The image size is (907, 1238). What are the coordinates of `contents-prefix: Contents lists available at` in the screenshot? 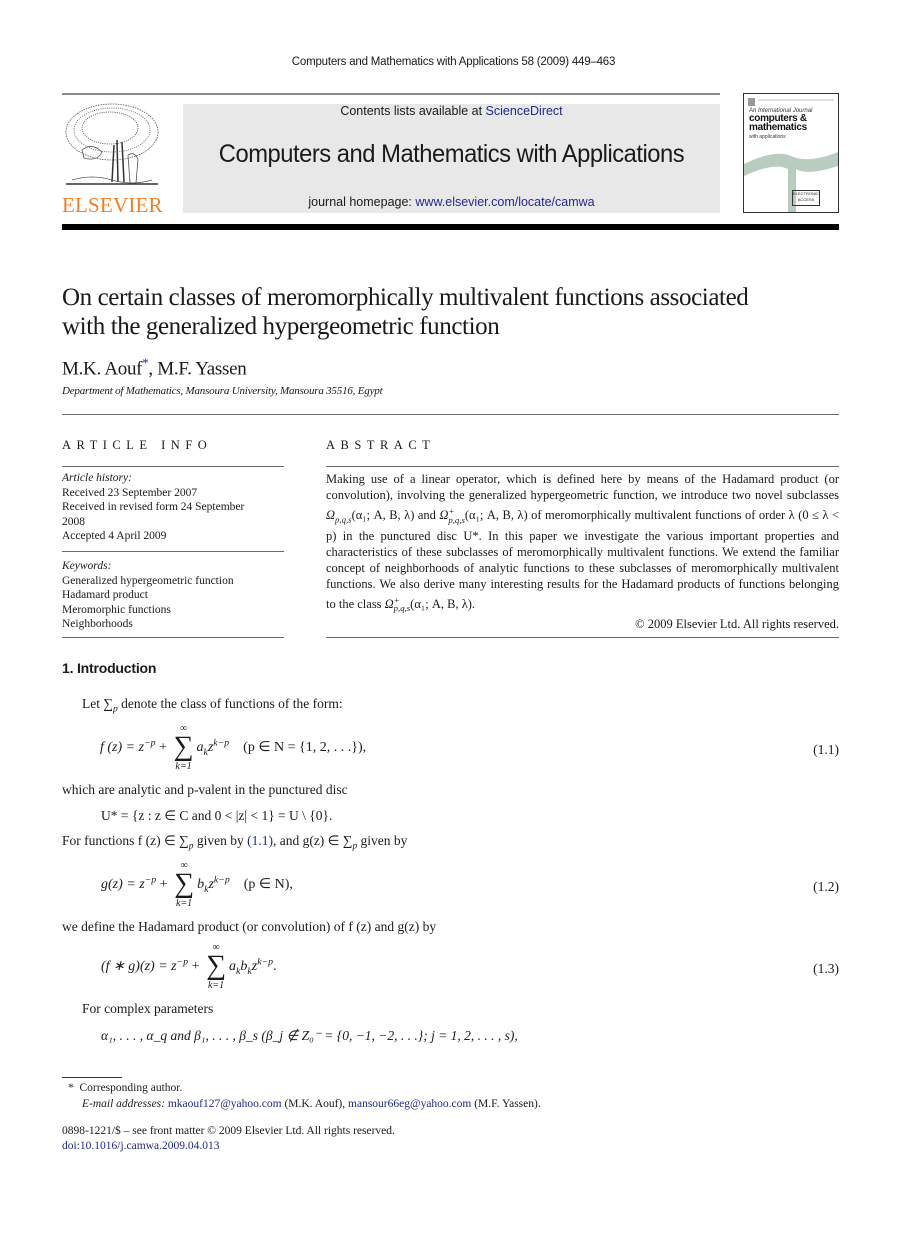 It's located at (413, 111).